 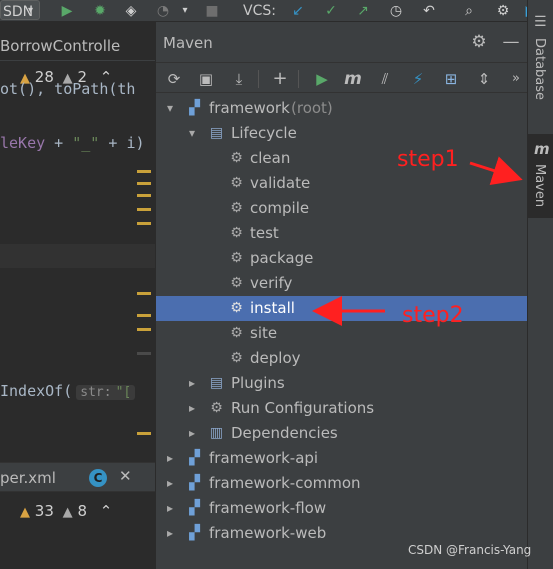 What do you see at coordinates (540, 22) in the screenshot?
I see `database-icon: ☰` at bounding box center [540, 22].